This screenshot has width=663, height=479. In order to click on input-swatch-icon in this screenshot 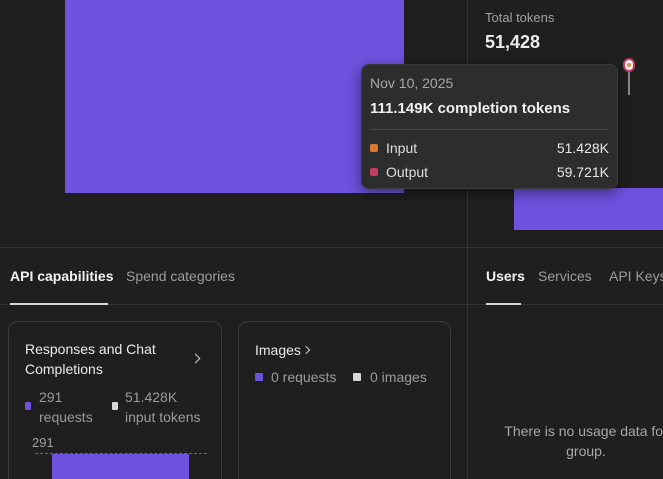, I will do `click(374, 148)`.